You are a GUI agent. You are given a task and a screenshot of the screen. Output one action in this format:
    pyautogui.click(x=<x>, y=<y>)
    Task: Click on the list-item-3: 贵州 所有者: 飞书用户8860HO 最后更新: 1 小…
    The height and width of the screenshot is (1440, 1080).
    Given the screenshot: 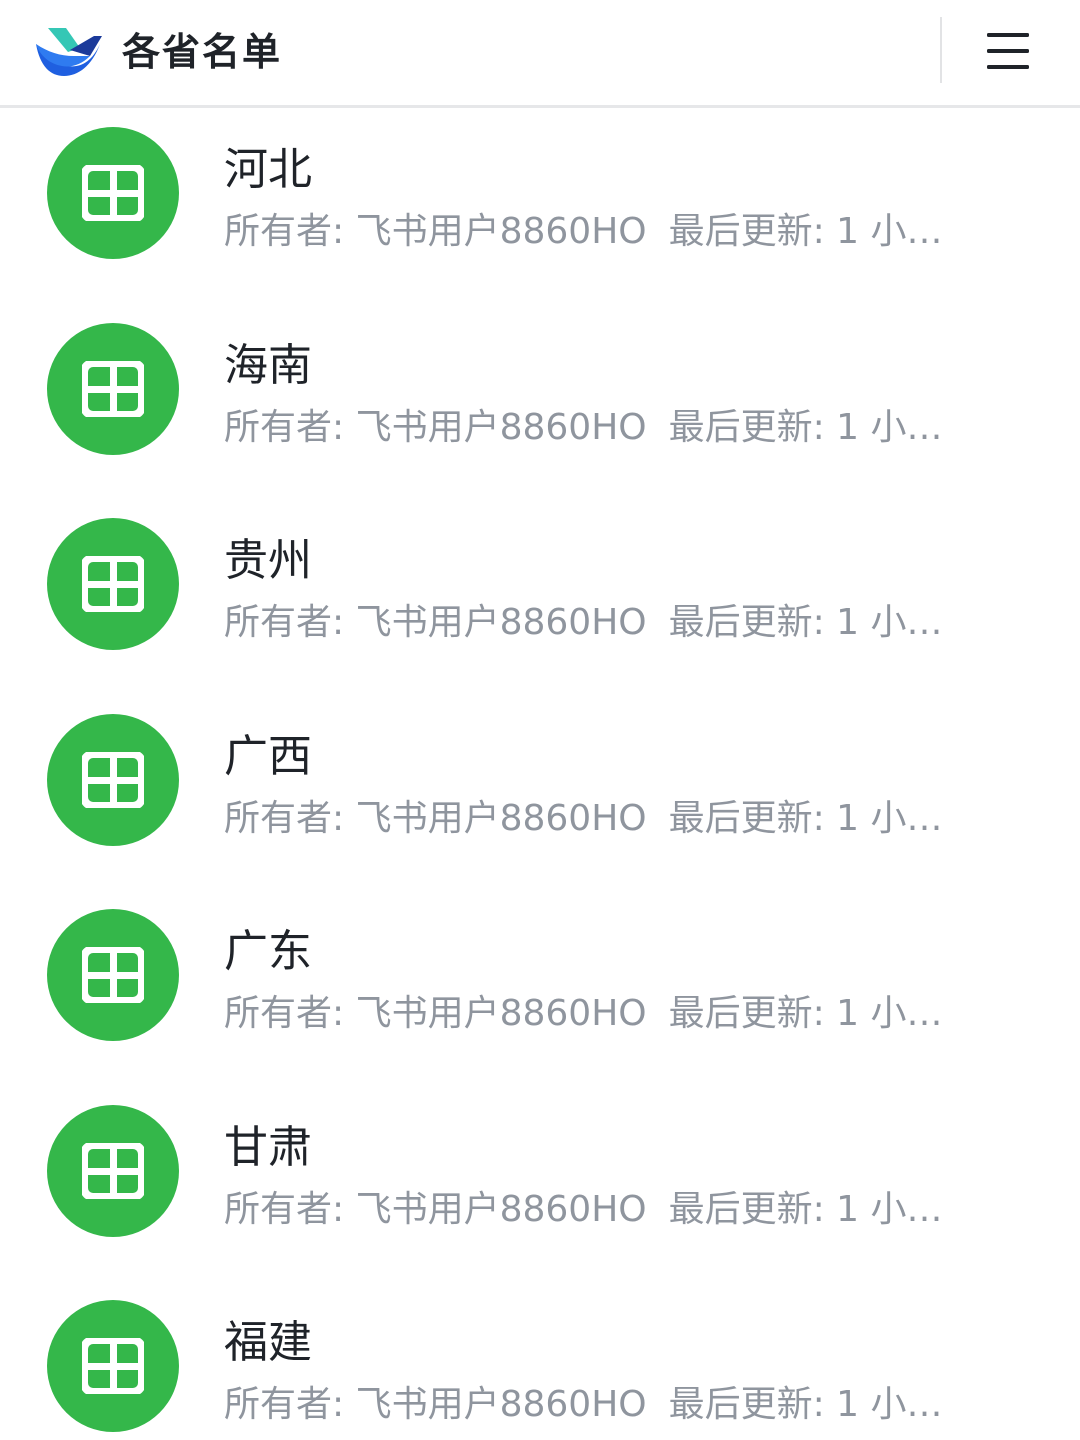 What is the action you would take?
    pyautogui.click(x=540, y=597)
    